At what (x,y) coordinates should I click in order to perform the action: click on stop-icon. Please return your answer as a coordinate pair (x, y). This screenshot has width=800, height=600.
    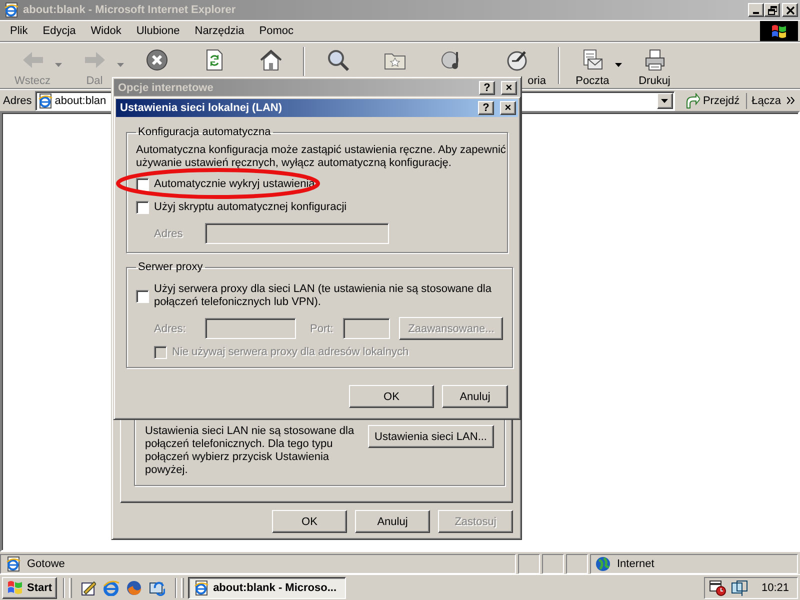
    Looking at the image, I should click on (156, 60).